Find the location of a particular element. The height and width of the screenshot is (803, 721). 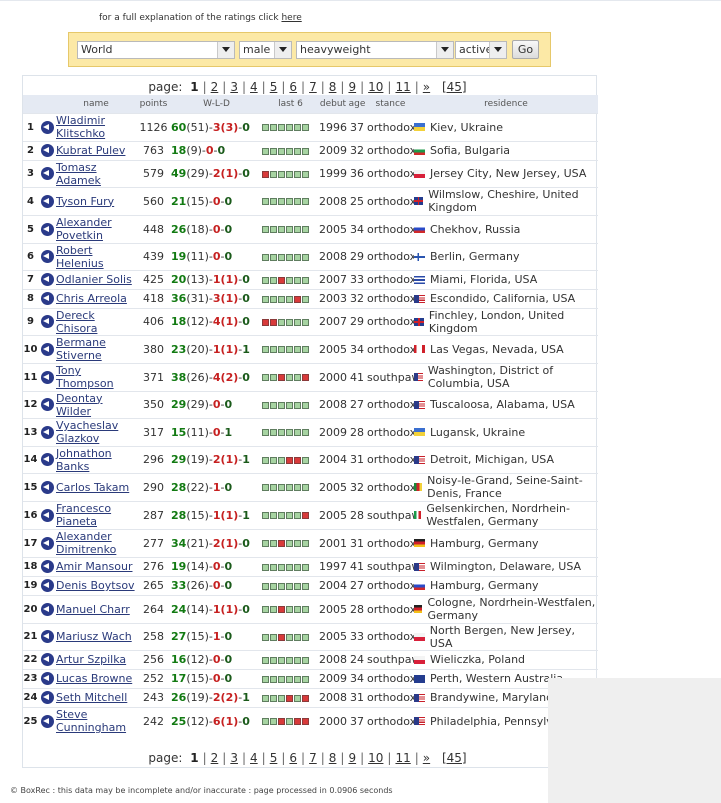

boxer-name-link: Francesco Pianeta is located at coordinates (83, 515).